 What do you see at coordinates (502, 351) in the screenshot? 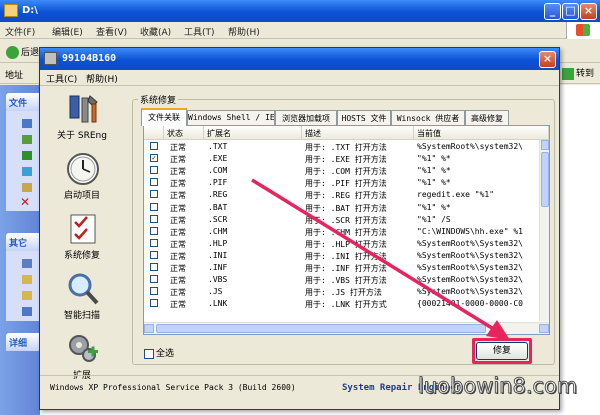
I see `repair-button: 修复` at bounding box center [502, 351].